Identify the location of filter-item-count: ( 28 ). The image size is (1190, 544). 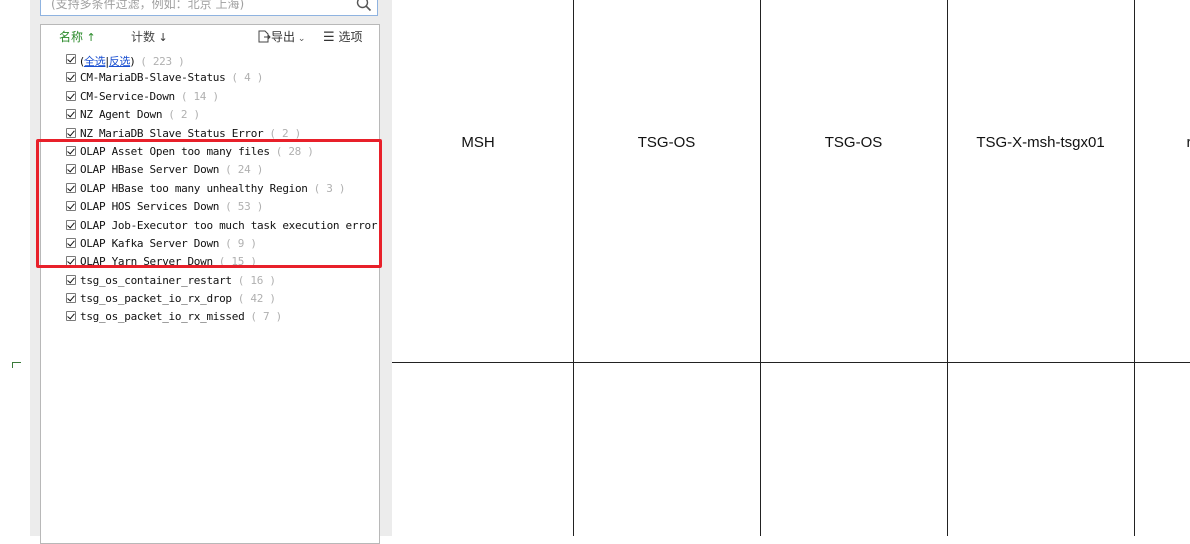
(294, 151).